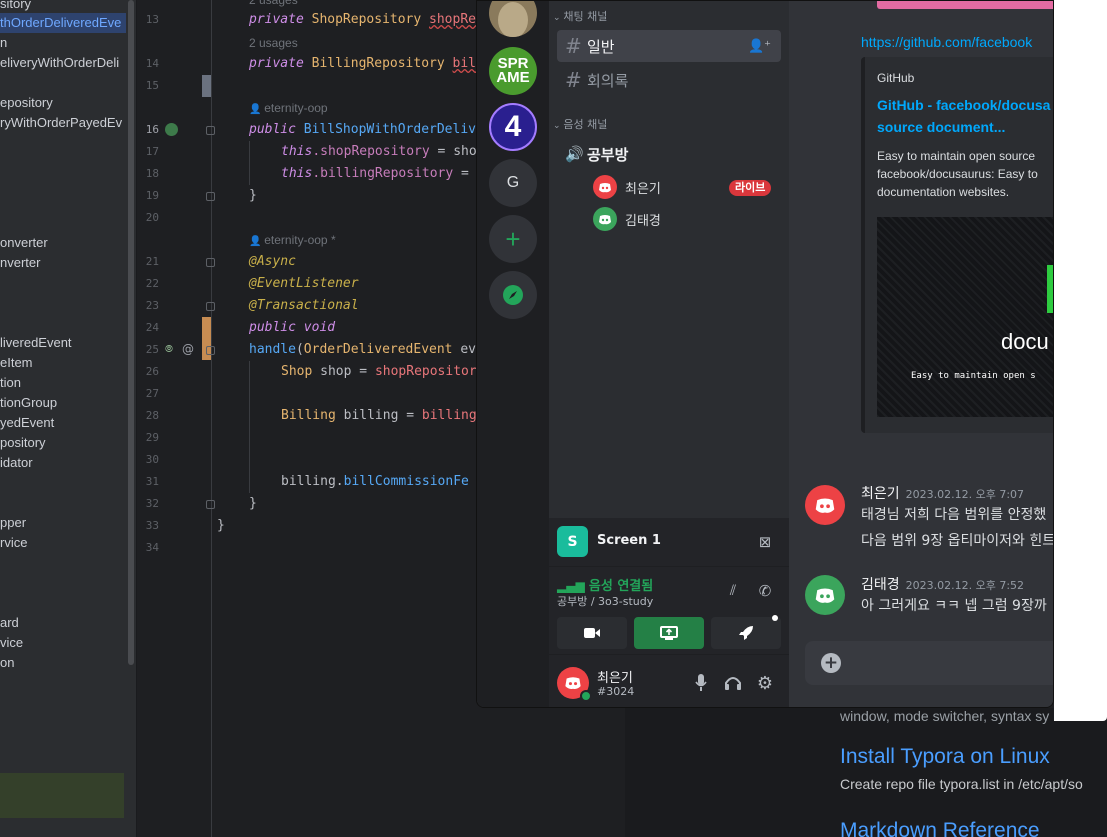 The height and width of the screenshot is (837, 1107). Describe the element at coordinates (572, 541) in the screenshot. I see `screen-thumbnail-icon: S` at that location.